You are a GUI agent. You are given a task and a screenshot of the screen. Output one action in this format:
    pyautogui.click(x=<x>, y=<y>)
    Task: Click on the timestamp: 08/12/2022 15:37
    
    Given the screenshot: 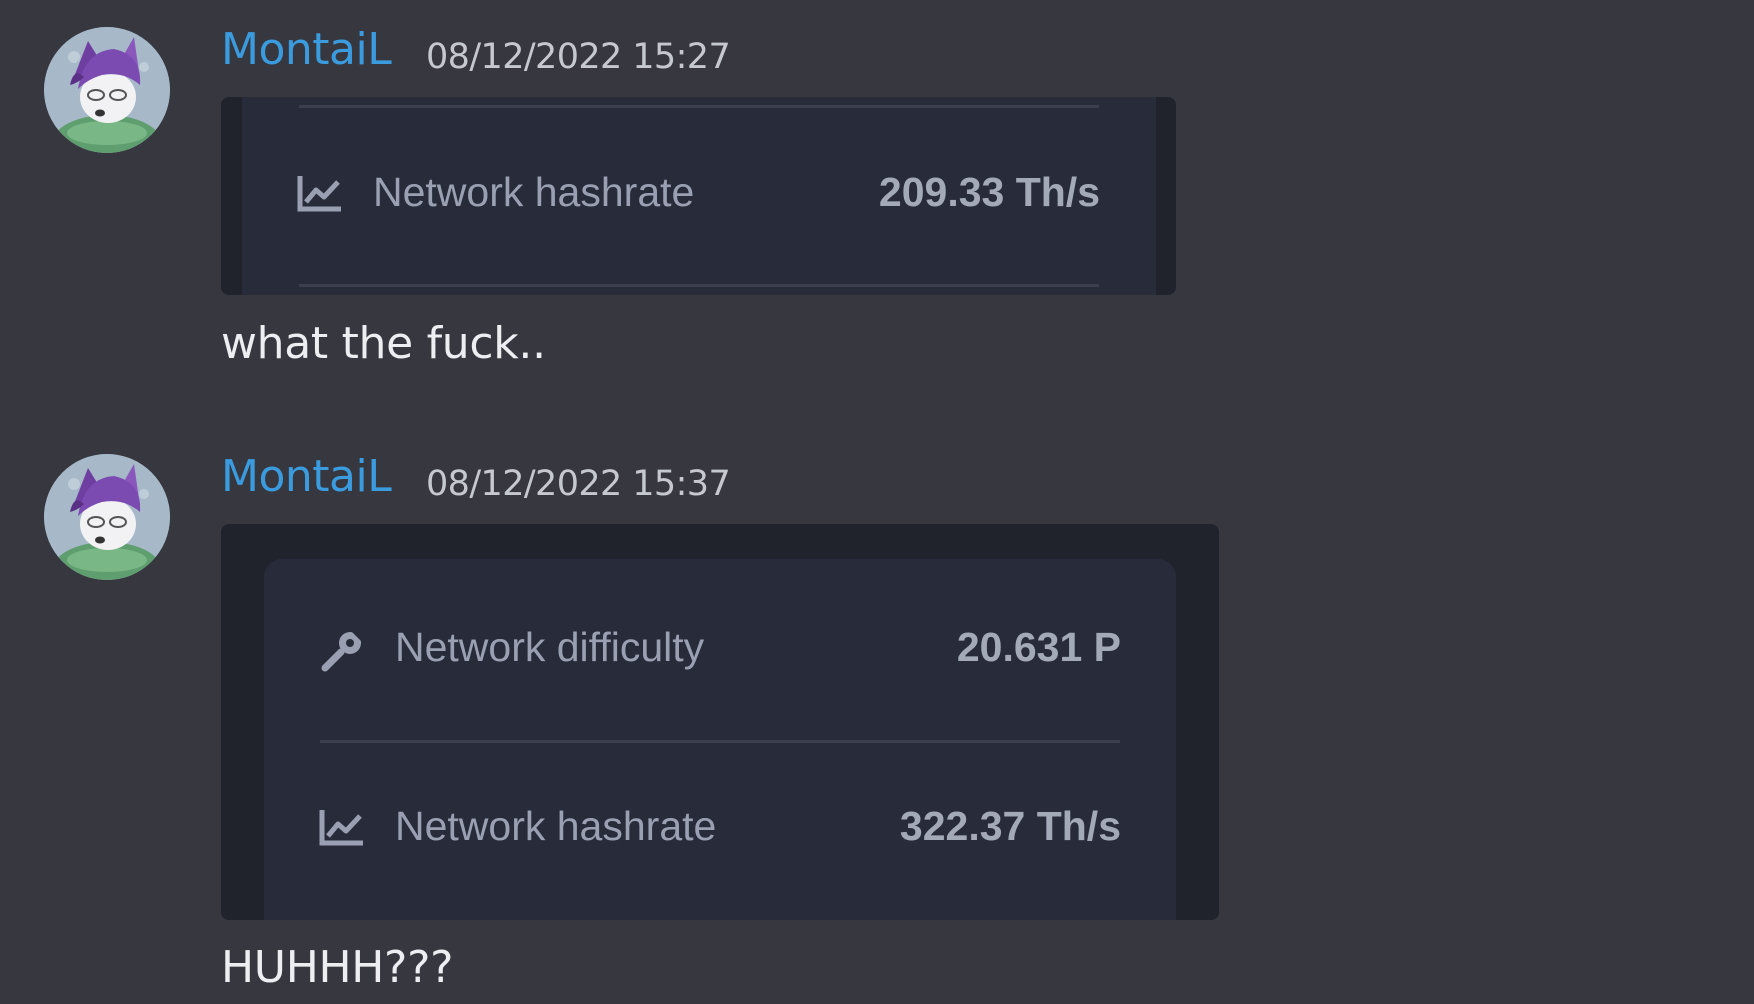 What is the action you would take?
    pyautogui.click(x=578, y=484)
    